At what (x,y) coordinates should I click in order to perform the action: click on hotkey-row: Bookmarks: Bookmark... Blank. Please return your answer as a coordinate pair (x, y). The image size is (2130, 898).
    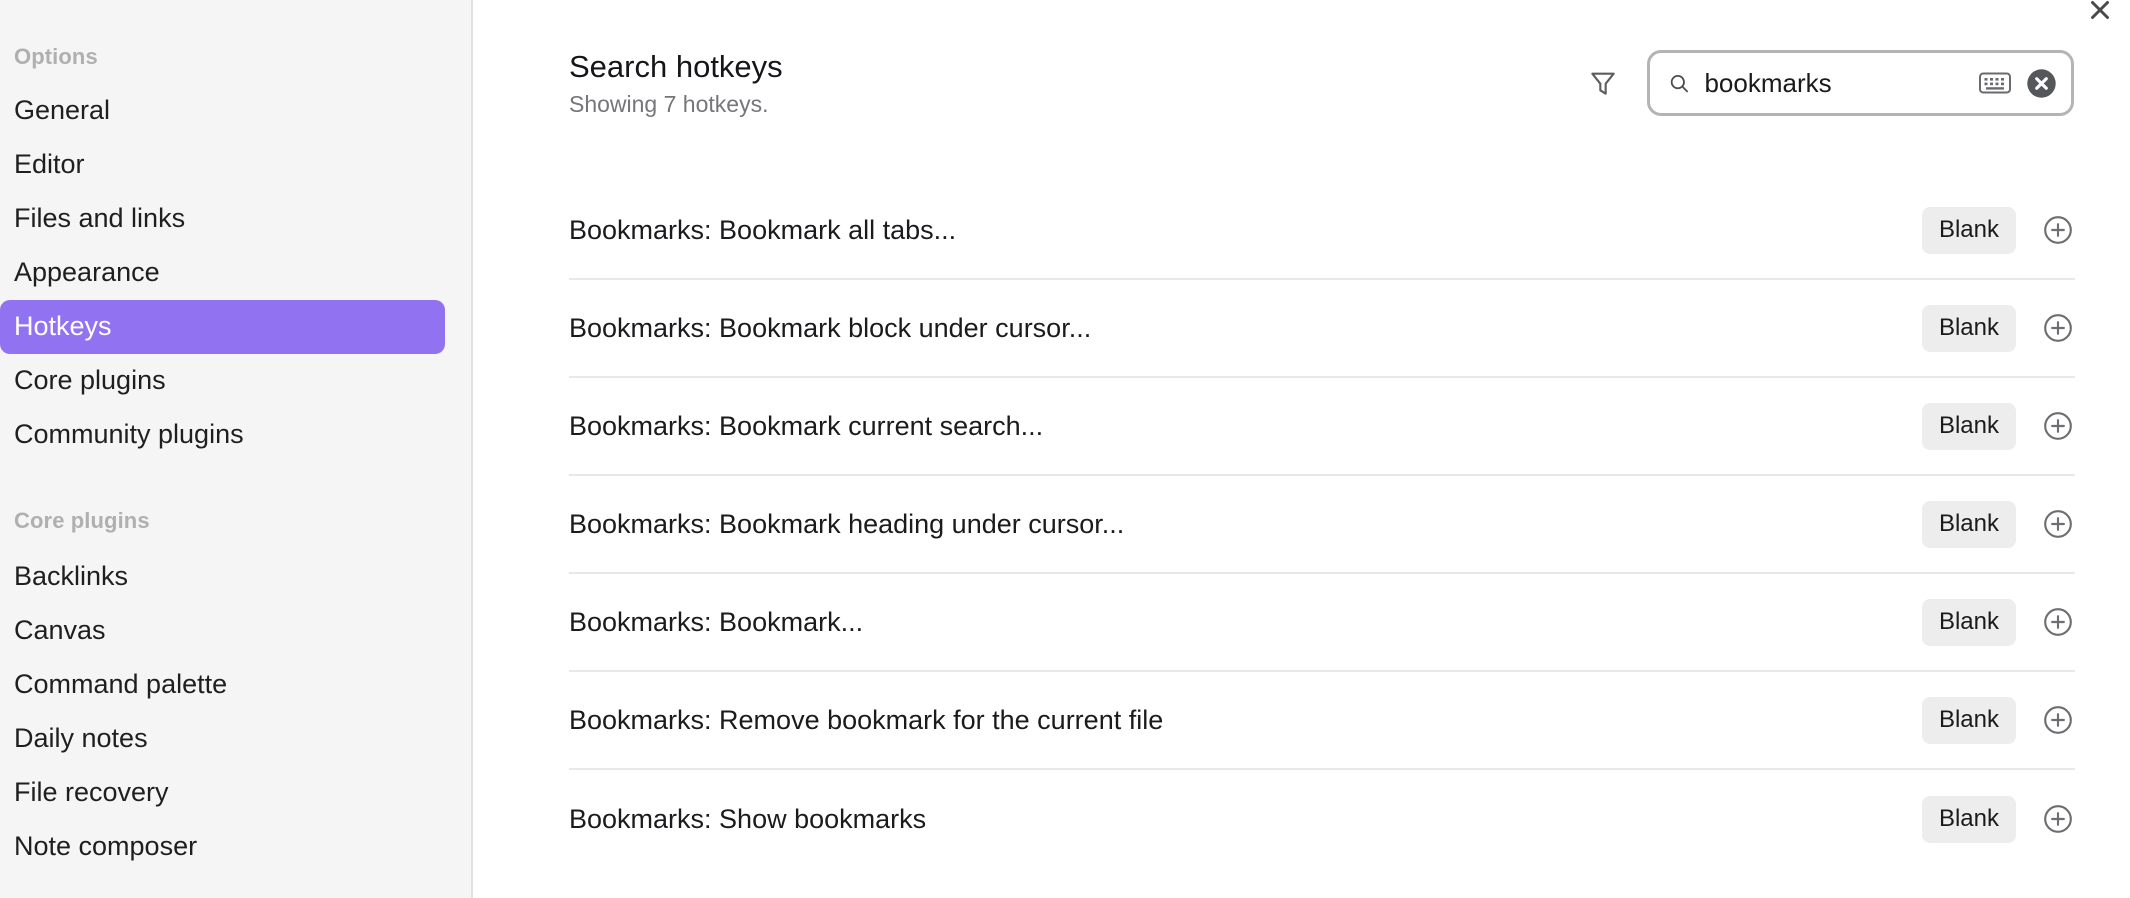
    Looking at the image, I should click on (1322, 623).